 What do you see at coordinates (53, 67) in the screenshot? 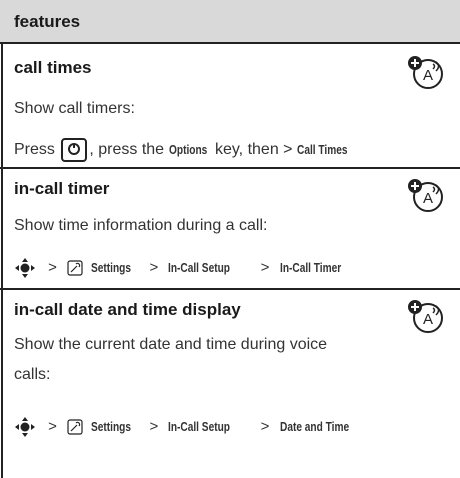
I see `feature-title: call times` at bounding box center [53, 67].